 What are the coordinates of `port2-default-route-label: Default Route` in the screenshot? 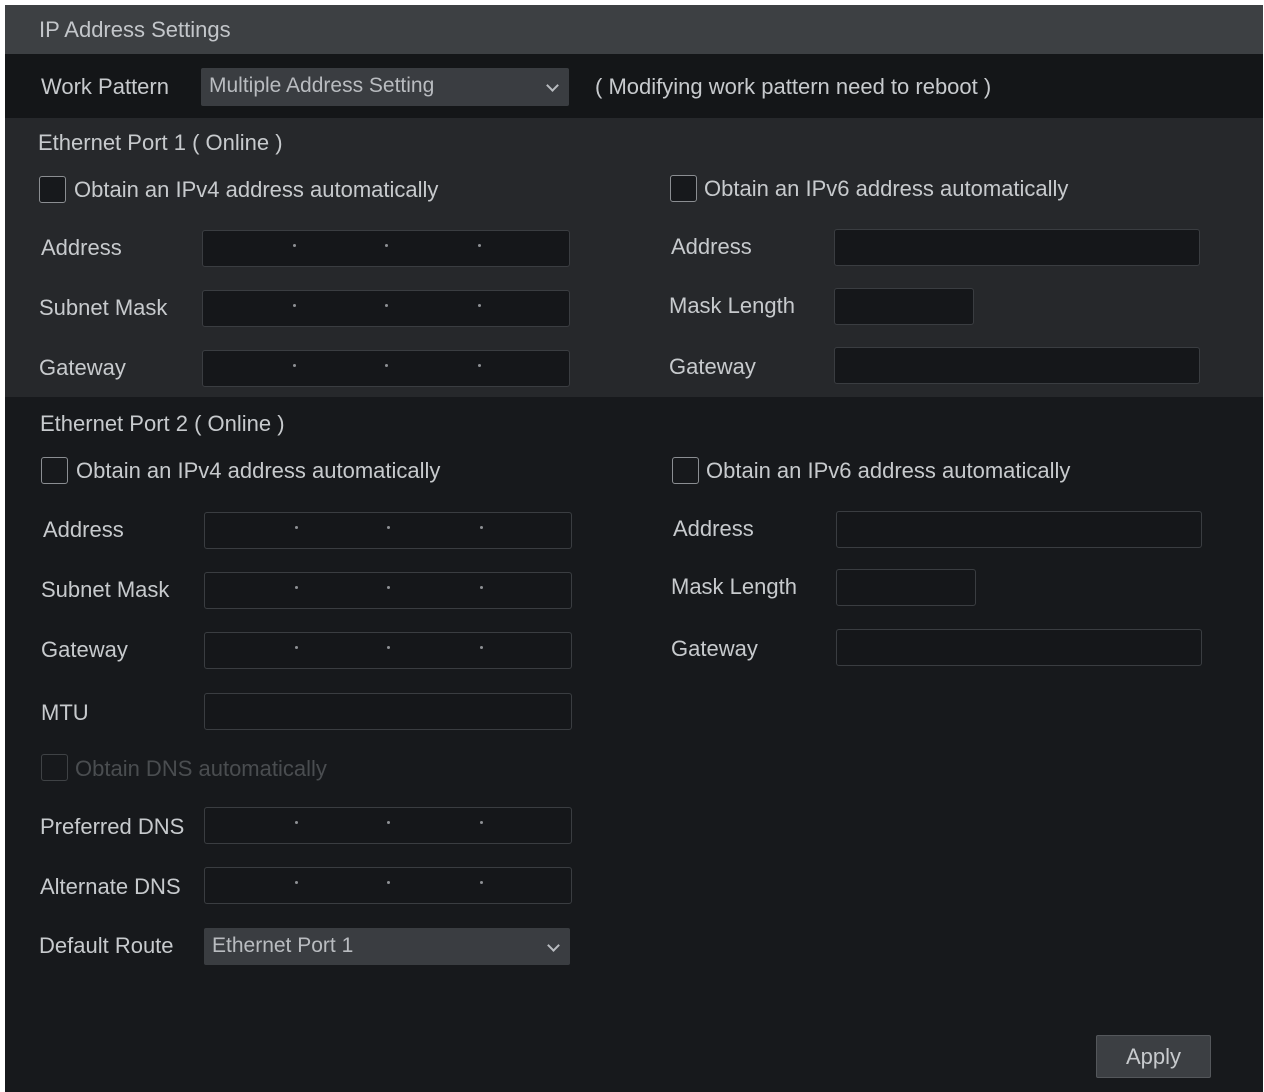 It's located at (106, 945).